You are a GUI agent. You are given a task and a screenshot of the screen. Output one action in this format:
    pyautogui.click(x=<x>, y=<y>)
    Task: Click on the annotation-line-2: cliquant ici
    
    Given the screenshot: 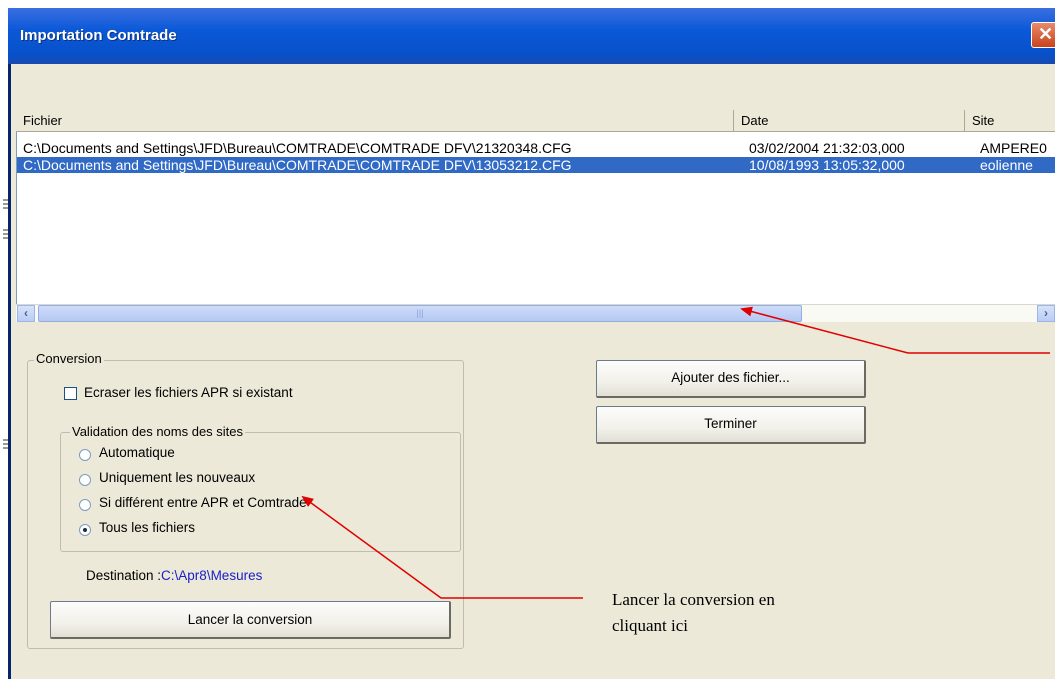 What is the action you would take?
    pyautogui.click(x=650, y=625)
    